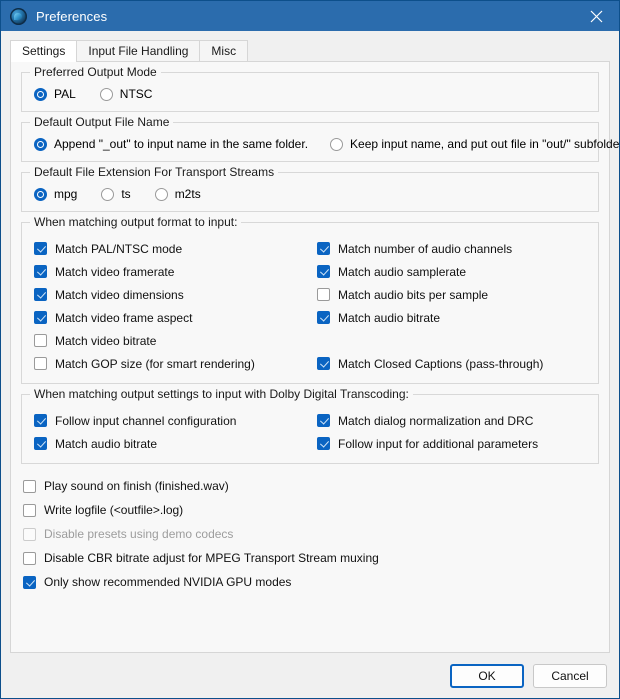 The height and width of the screenshot is (699, 620). I want to click on checkbox-play-sound-on-finish: Play sound on finish (finished.wav), so click(311, 486).